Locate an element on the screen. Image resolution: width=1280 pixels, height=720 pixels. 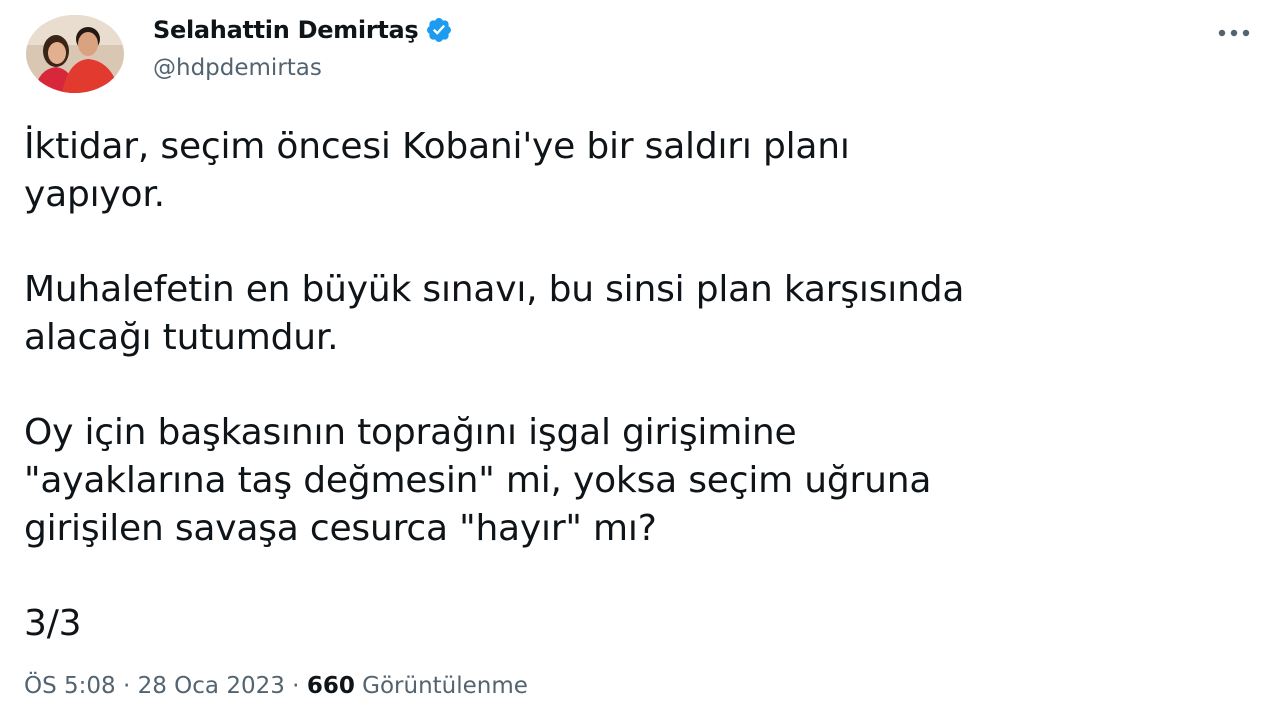
tweet-time: ÖS 5:08 is located at coordinates (70, 686).